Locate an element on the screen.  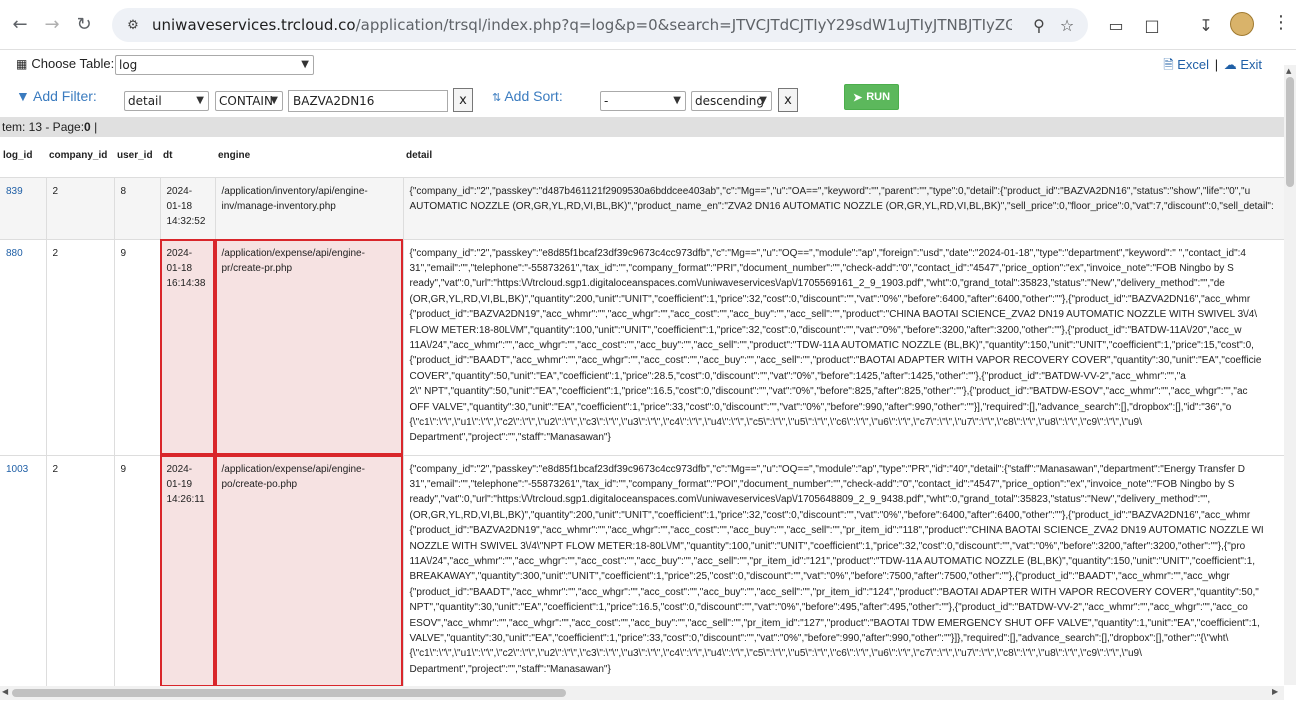
sort-az-icon: ⇅ is located at coordinates (497, 98).